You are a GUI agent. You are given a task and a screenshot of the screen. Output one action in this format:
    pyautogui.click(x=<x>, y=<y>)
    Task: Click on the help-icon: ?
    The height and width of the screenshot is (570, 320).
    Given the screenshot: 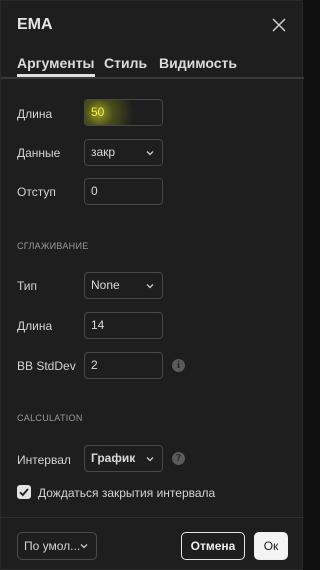 What is the action you would take?
    pyautogui.click(x=178, y=458)
    